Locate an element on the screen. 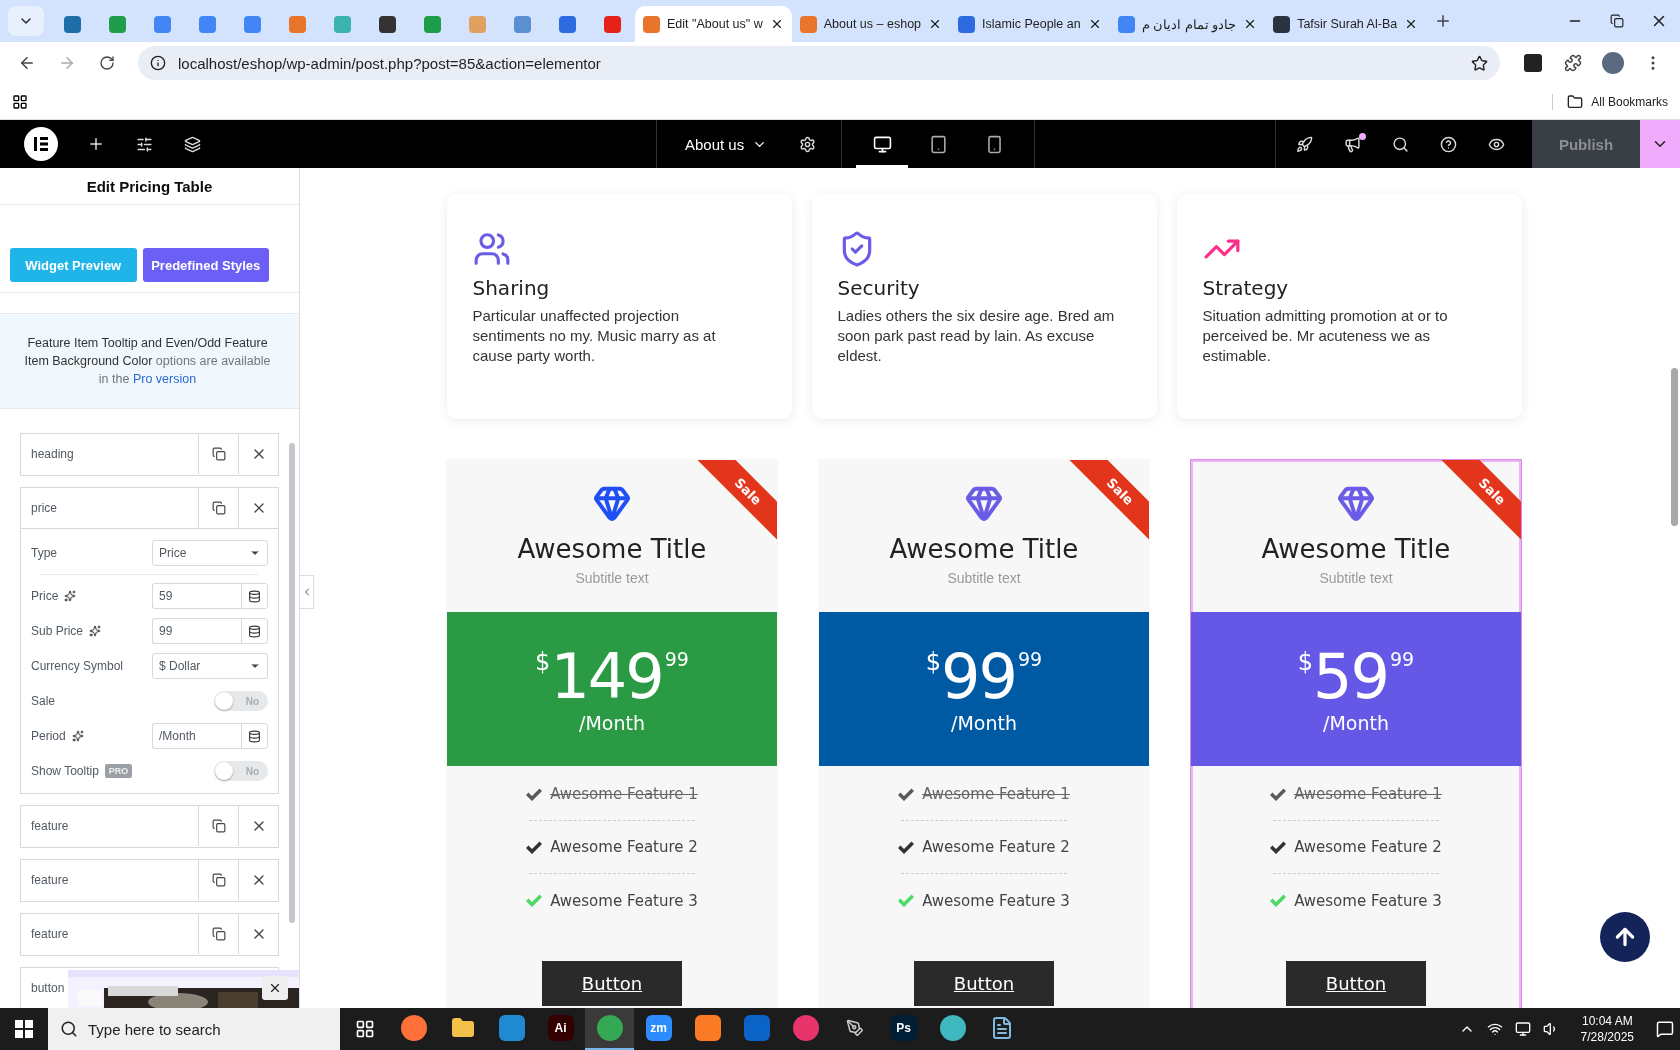 The width and height of the screenshot is (1680, 1050). tab-title: Edit "About us" w is located at coordinates (715, 24).